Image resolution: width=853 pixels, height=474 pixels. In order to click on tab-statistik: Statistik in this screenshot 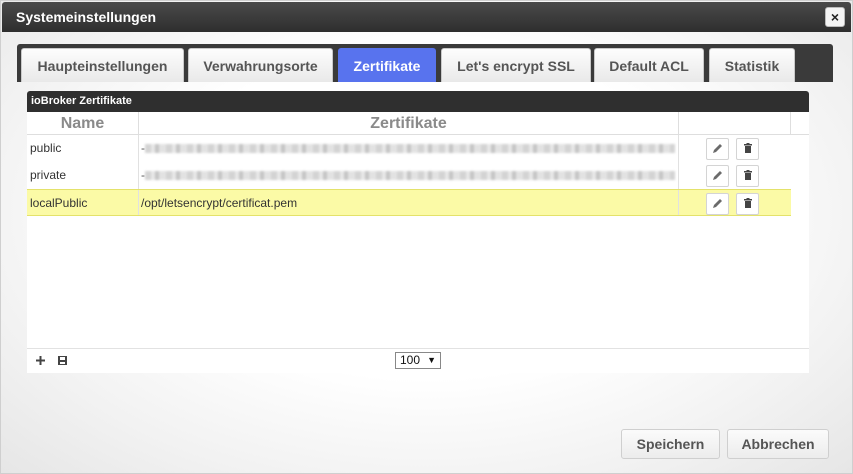, I will do `click(752, 65)`.